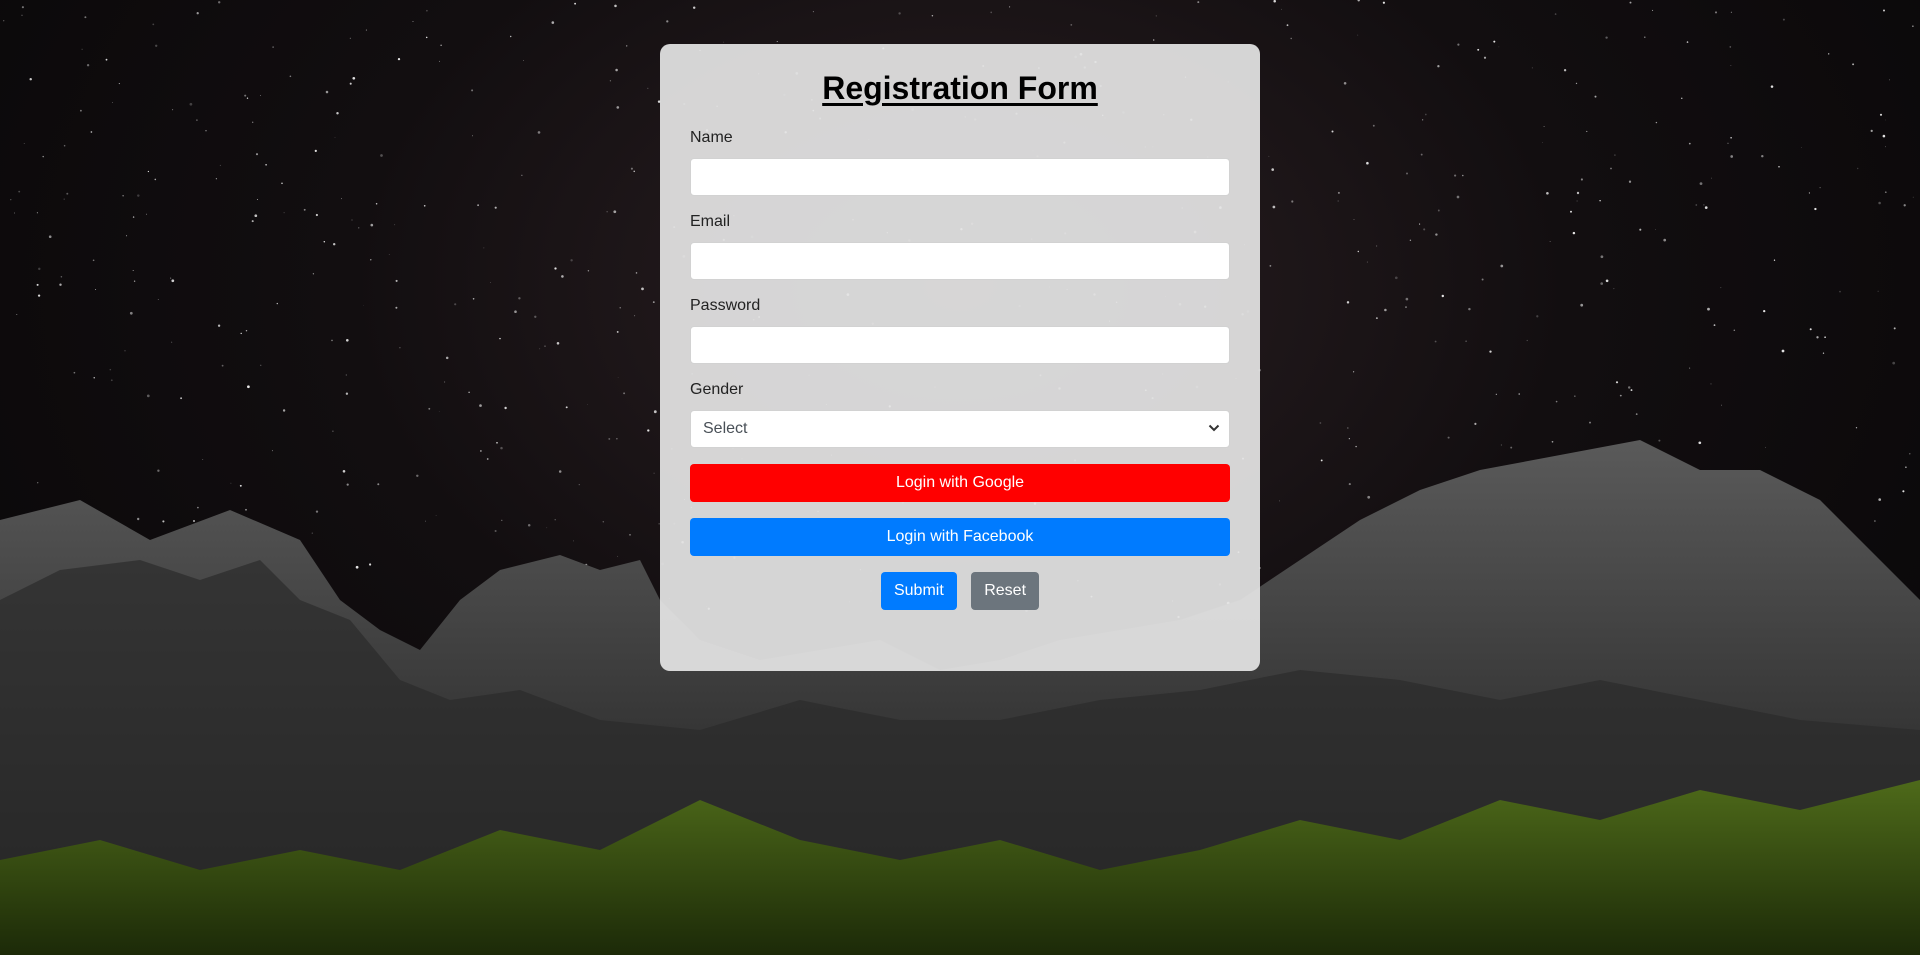 The height and width of the screenshot is (955, 1920). Describe the element at coordinates (960, 88) in the screenshot. I see `form-title: Registration Form` at that location.